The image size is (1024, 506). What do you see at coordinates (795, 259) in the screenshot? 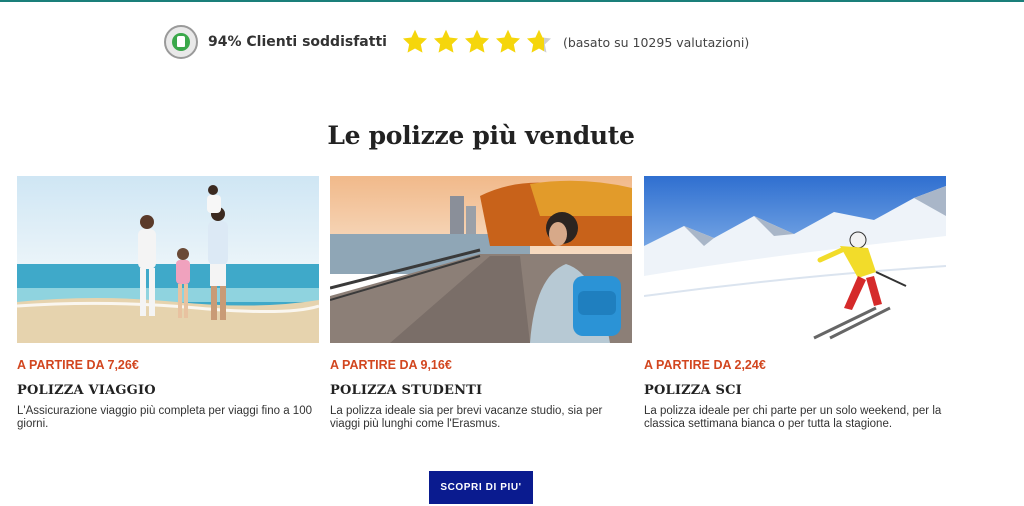
I see `skier-mountain-photo-icon` at bounding box center [795, 259].